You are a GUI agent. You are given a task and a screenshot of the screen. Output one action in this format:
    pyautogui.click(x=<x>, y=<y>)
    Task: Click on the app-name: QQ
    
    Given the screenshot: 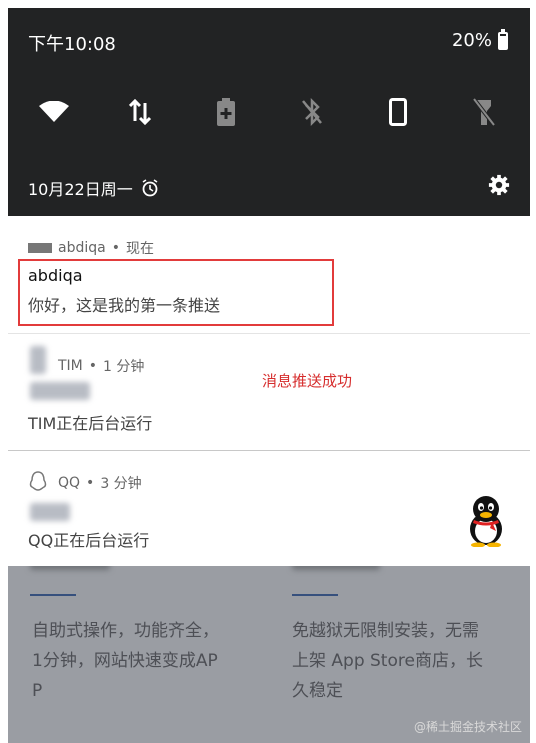 What is the action you would take?
    pyautogui.click(x=69, y=483)
    